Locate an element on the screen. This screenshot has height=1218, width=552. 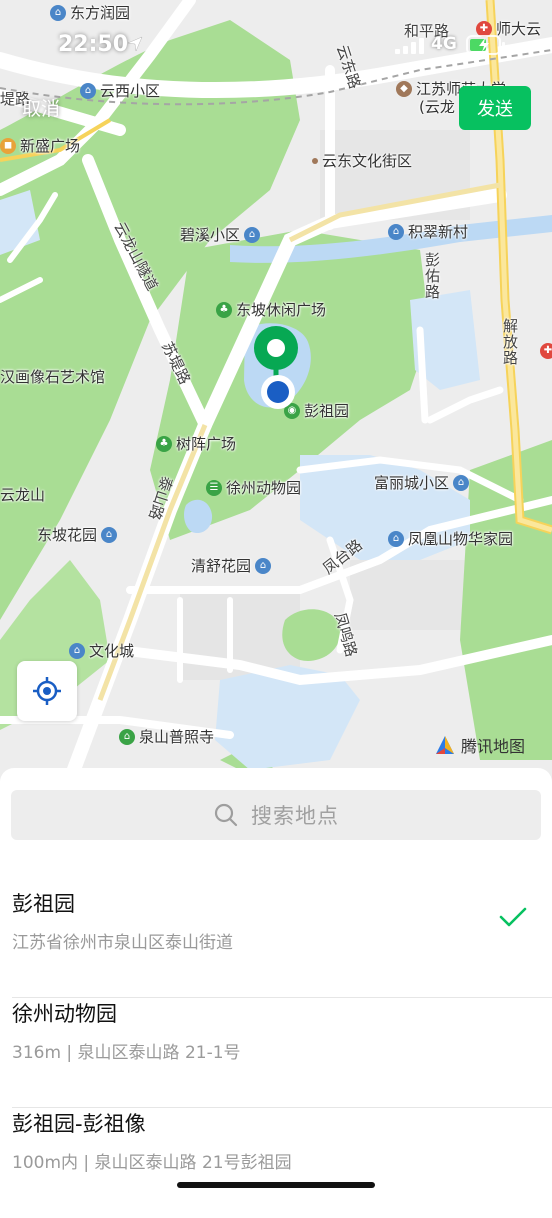
locate-icon is located at coordinates (47, 691).